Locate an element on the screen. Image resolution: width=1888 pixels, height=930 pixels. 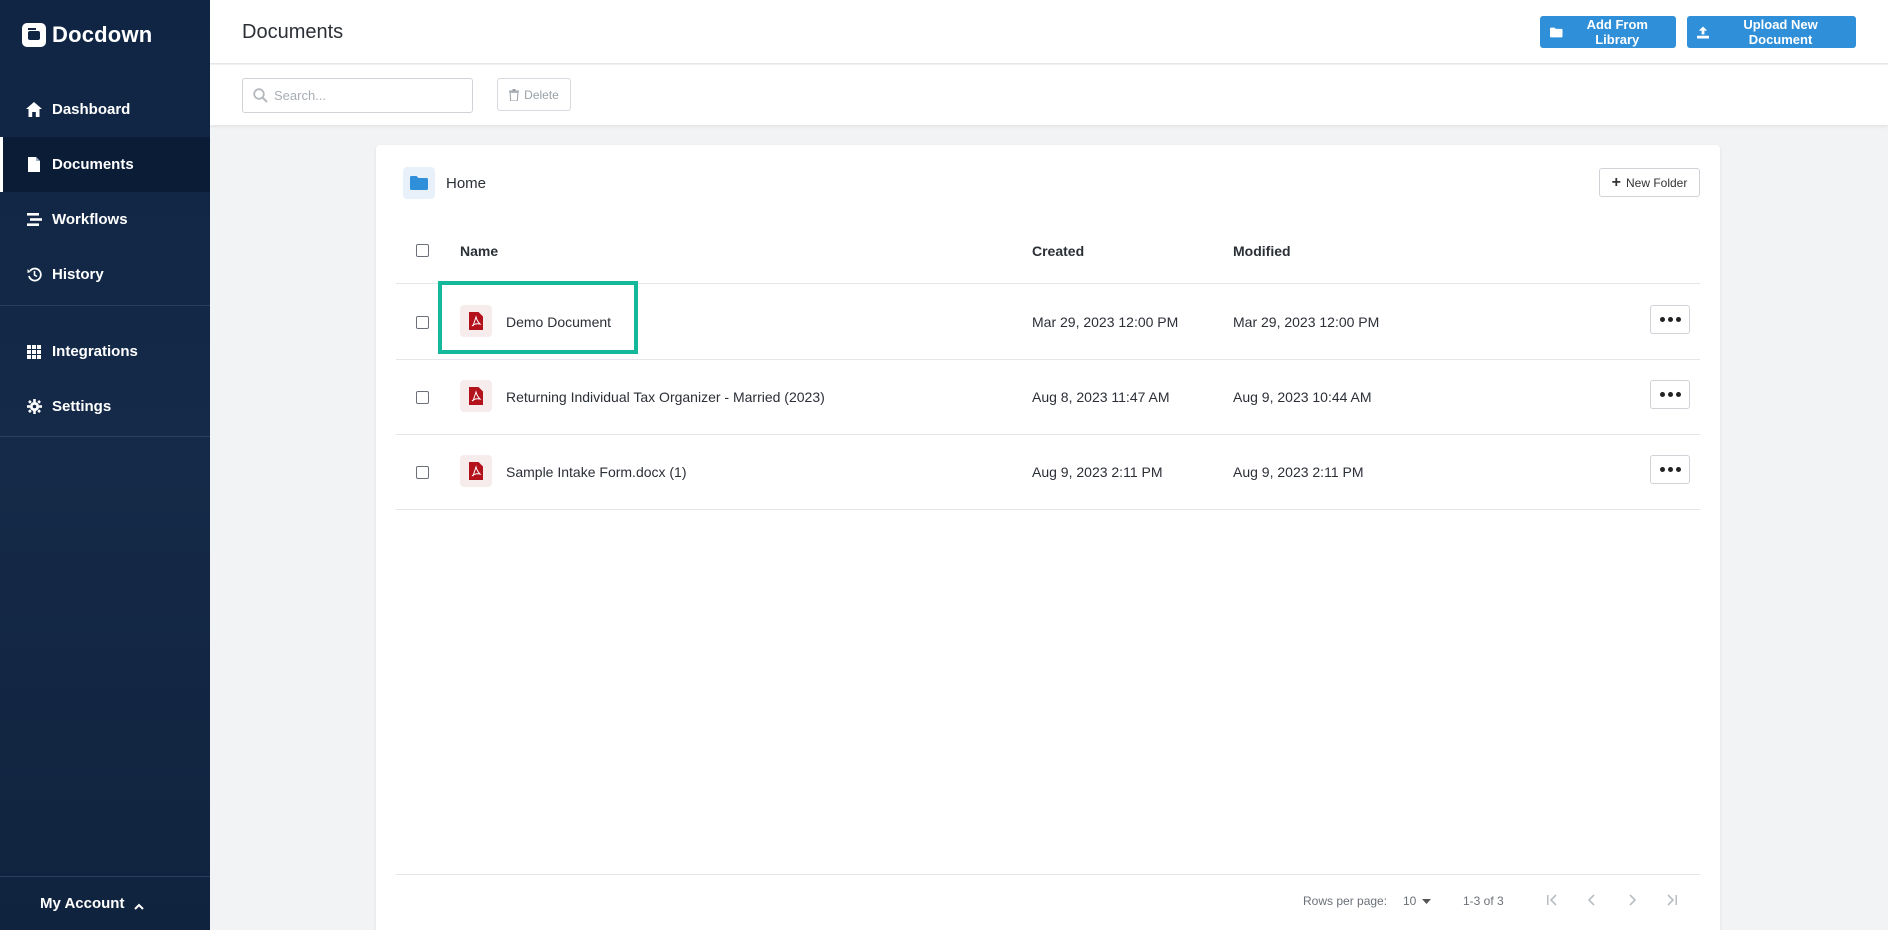
next-page-button is located at coordinates (1632, 900).